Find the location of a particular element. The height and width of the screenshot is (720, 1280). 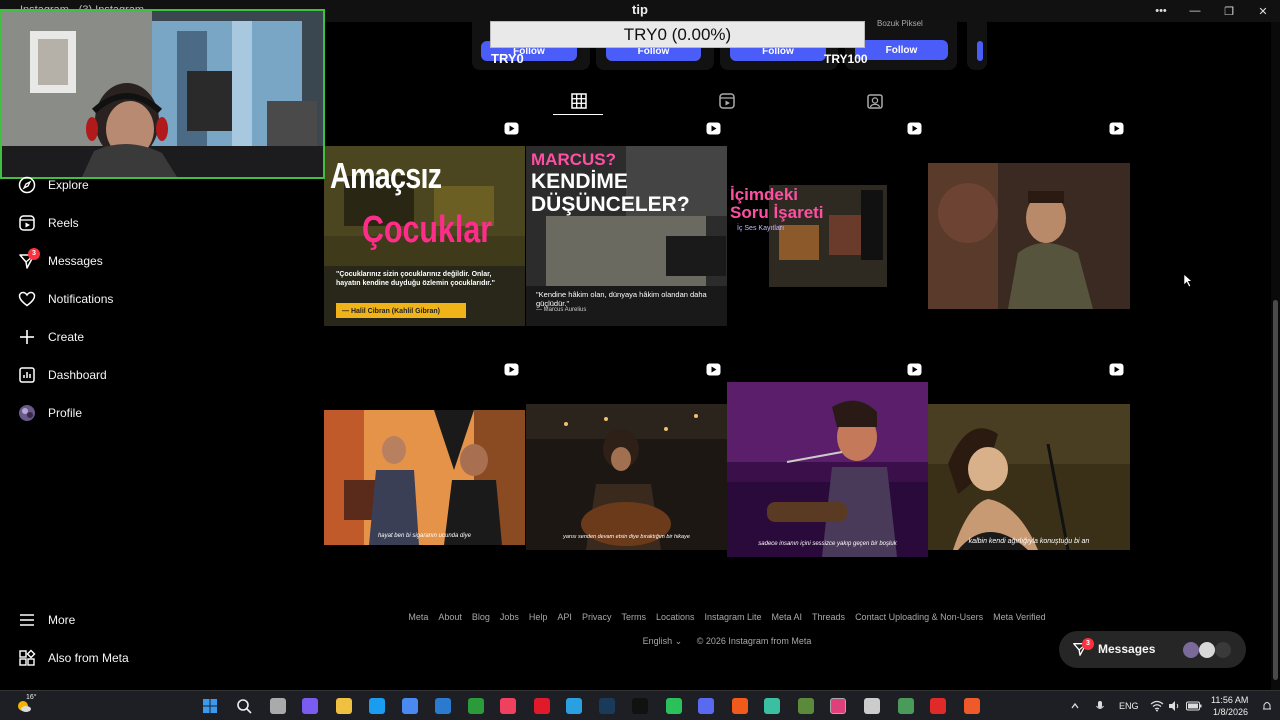

webcam-overlay is located at coordinates (162, 94).